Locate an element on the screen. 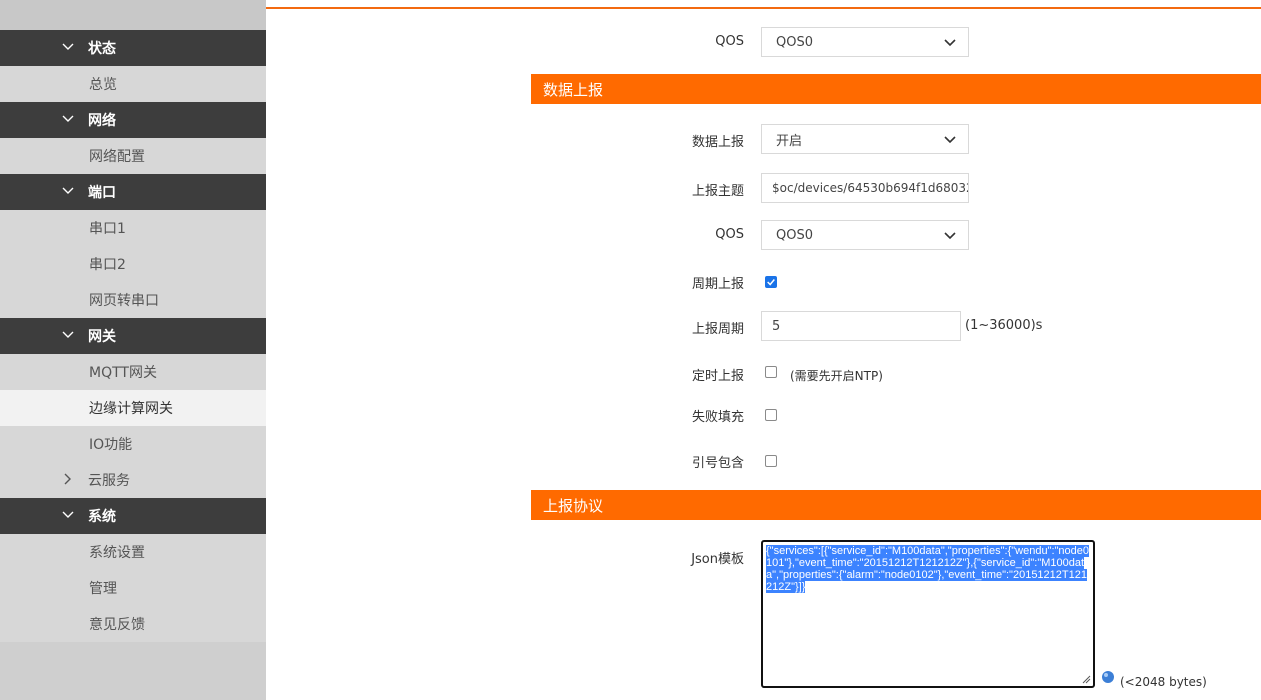 This screenshot has width=1261, height=700. top-accent-line is located at coordinates (763, 8).